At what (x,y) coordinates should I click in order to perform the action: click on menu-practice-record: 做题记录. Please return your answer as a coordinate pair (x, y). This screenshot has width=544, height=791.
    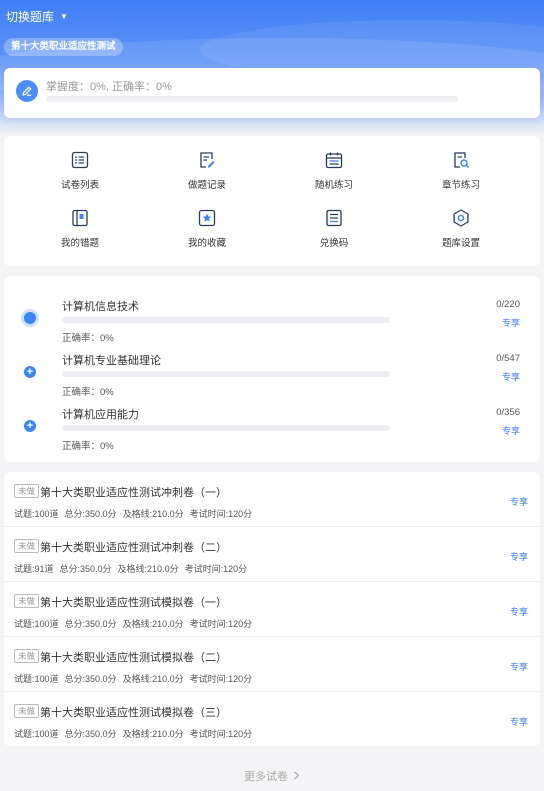
    Looking at the image, I should click on (207, 176).